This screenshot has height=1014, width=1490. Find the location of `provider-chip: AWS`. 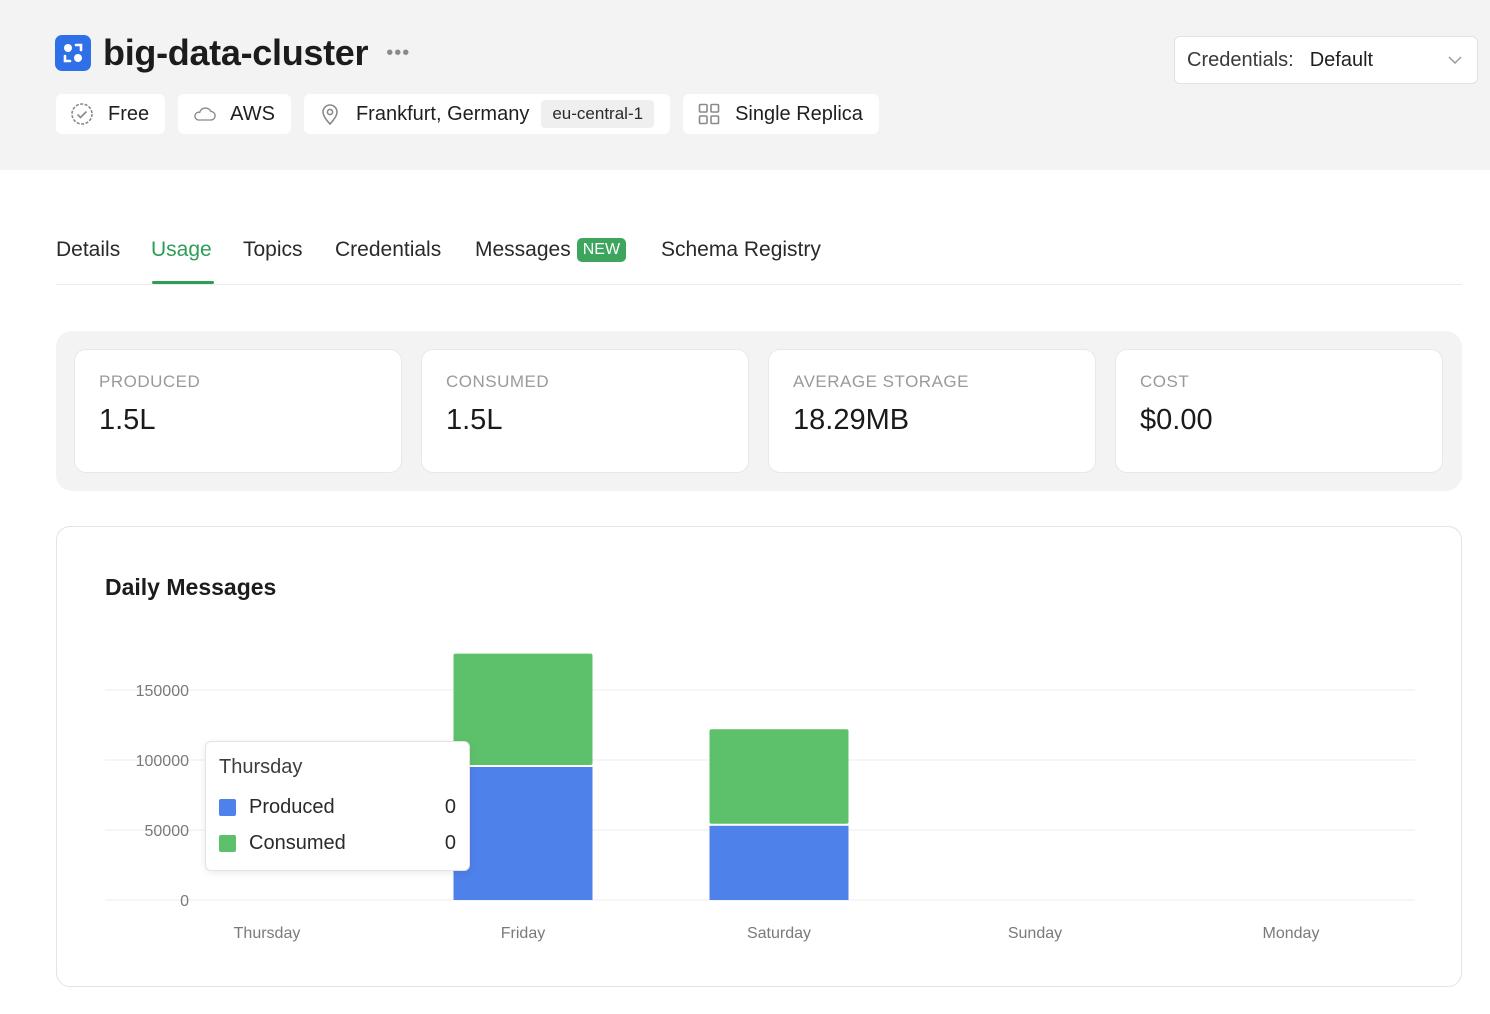

provider-chip: AWS is located at coordinates (234, 114).